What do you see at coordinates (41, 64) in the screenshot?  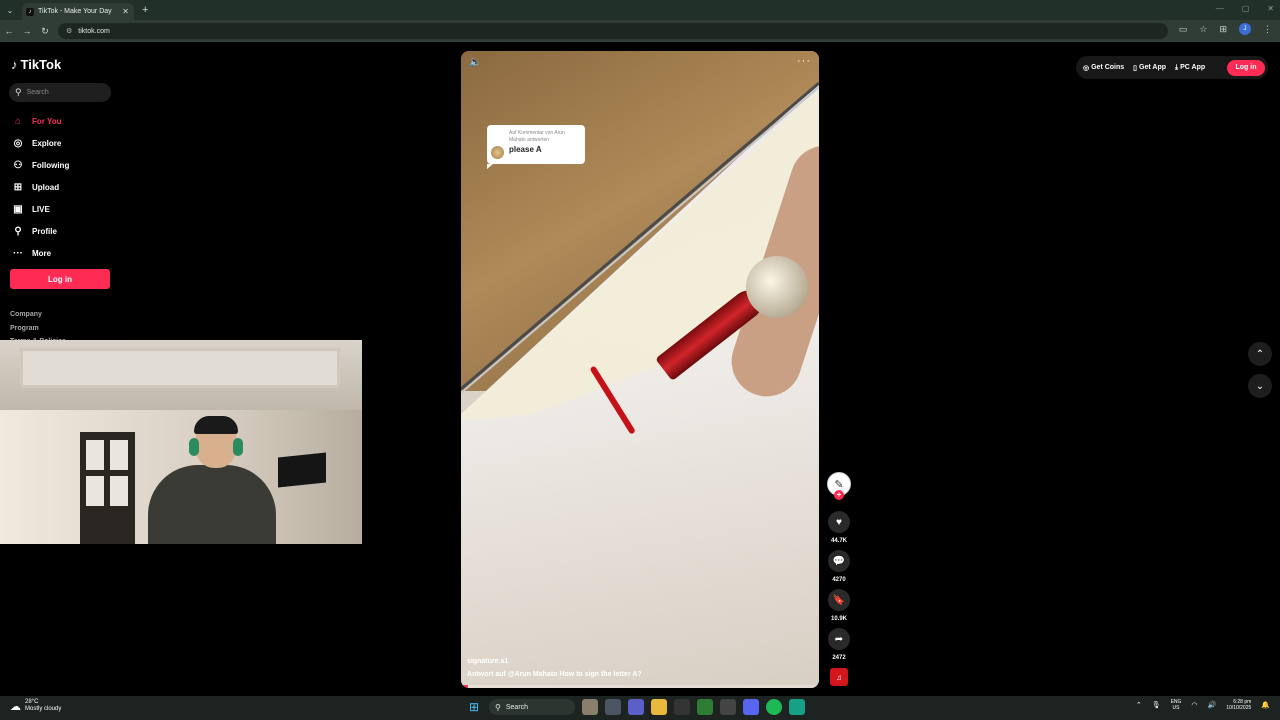 I see `logo-text: TikTok` at bounding box center [41, 64].